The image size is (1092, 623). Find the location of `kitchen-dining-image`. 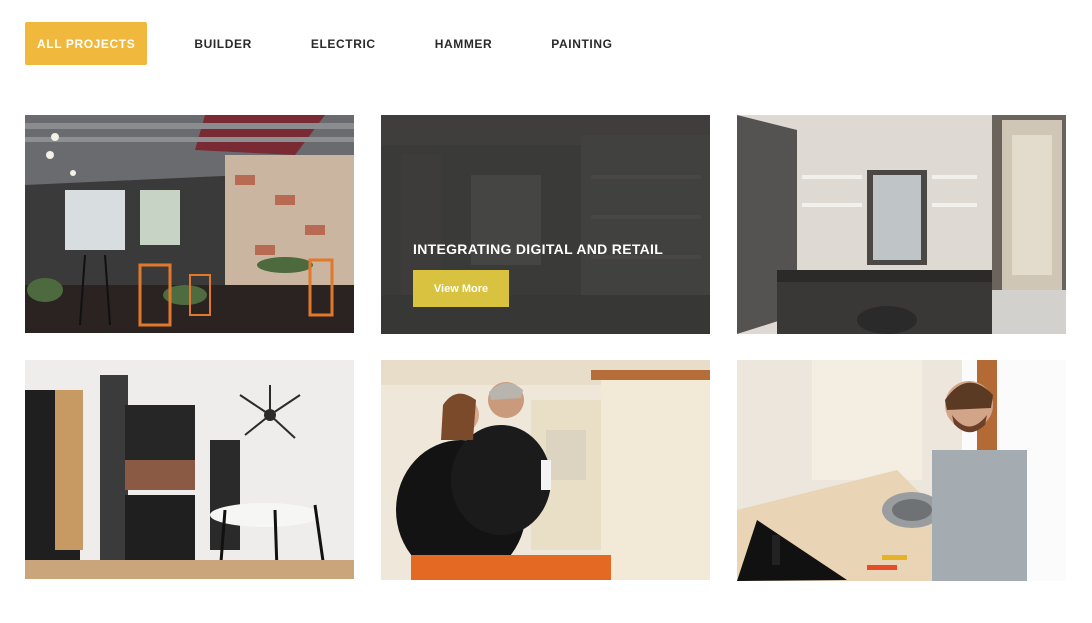

kitchen-dining-image is located at coordinates (189, 469).